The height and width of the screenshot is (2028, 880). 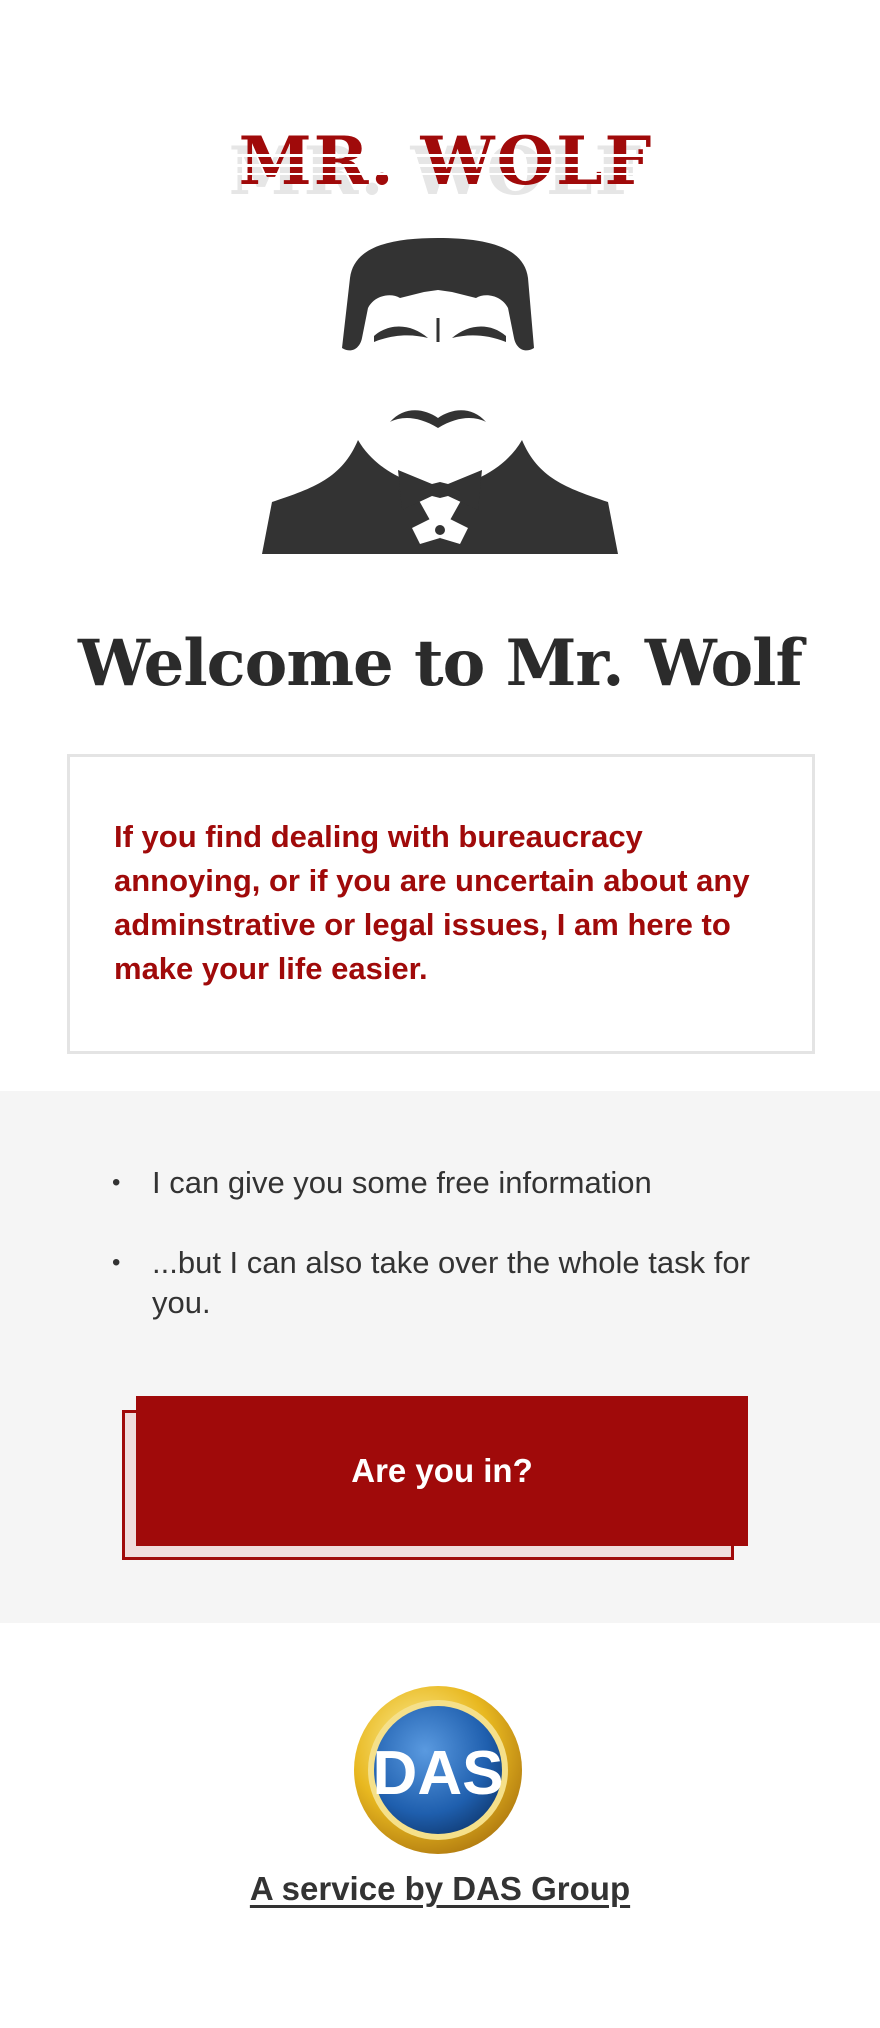 I want to click on mr-wolf-character-icon, so click(x=440, y=396).